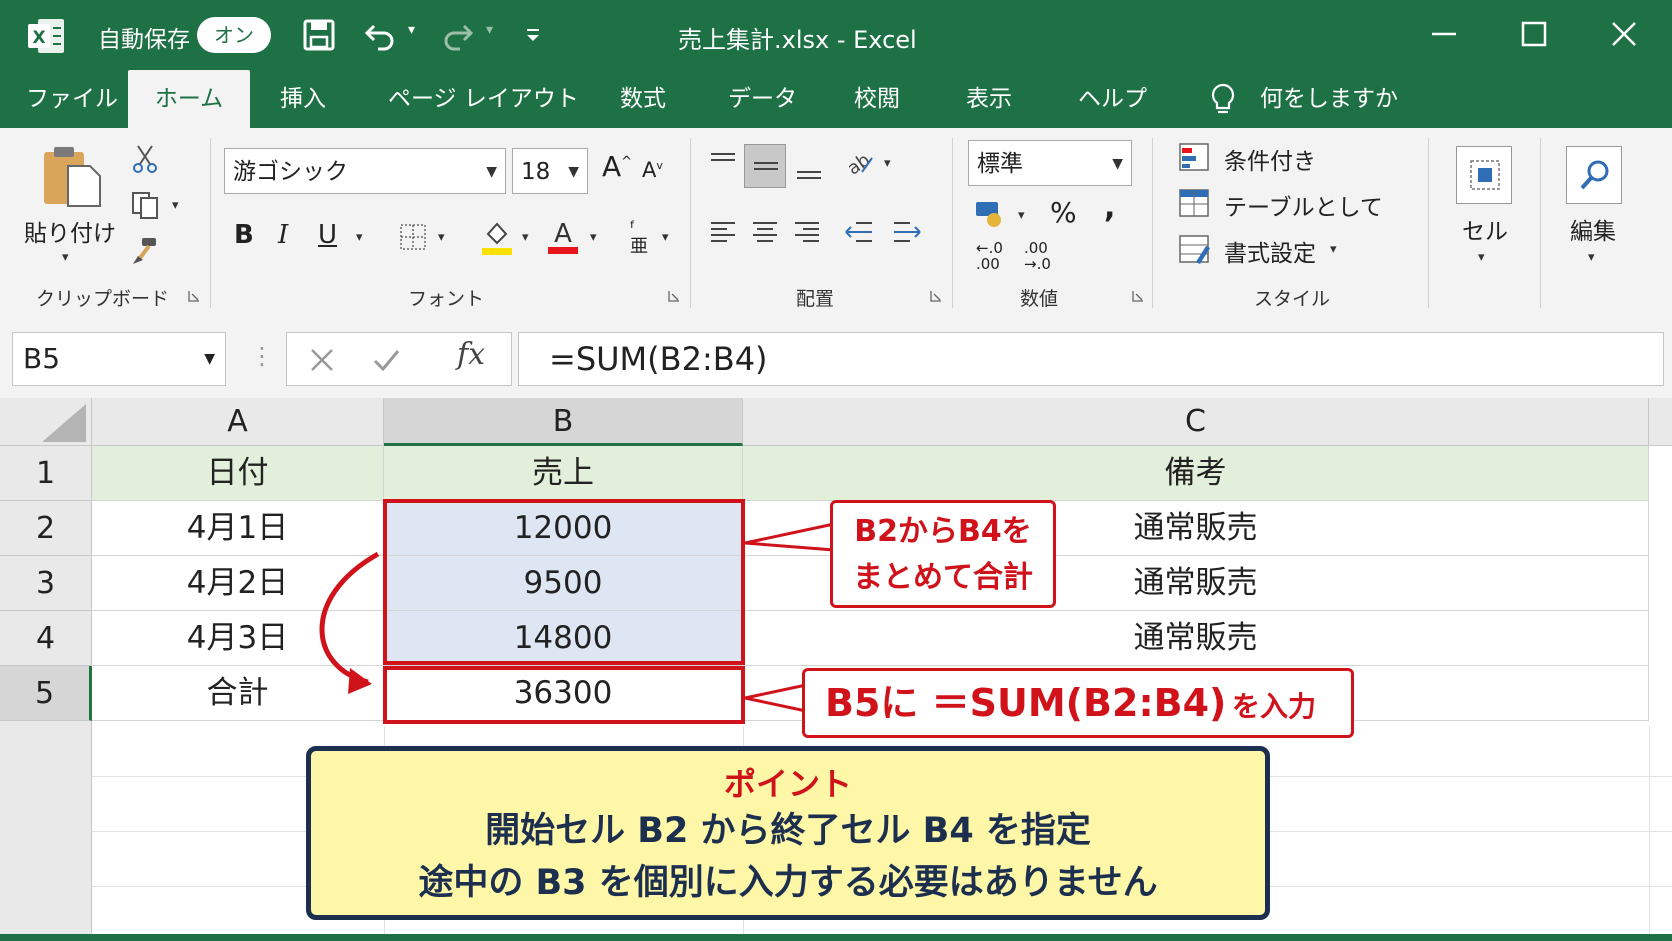 This screenshot has height=941, width=1672. What do you see at coordinates (533, 35) in the screenshot?
I see `customize-qat-icon` at bounding box center [533, 35].